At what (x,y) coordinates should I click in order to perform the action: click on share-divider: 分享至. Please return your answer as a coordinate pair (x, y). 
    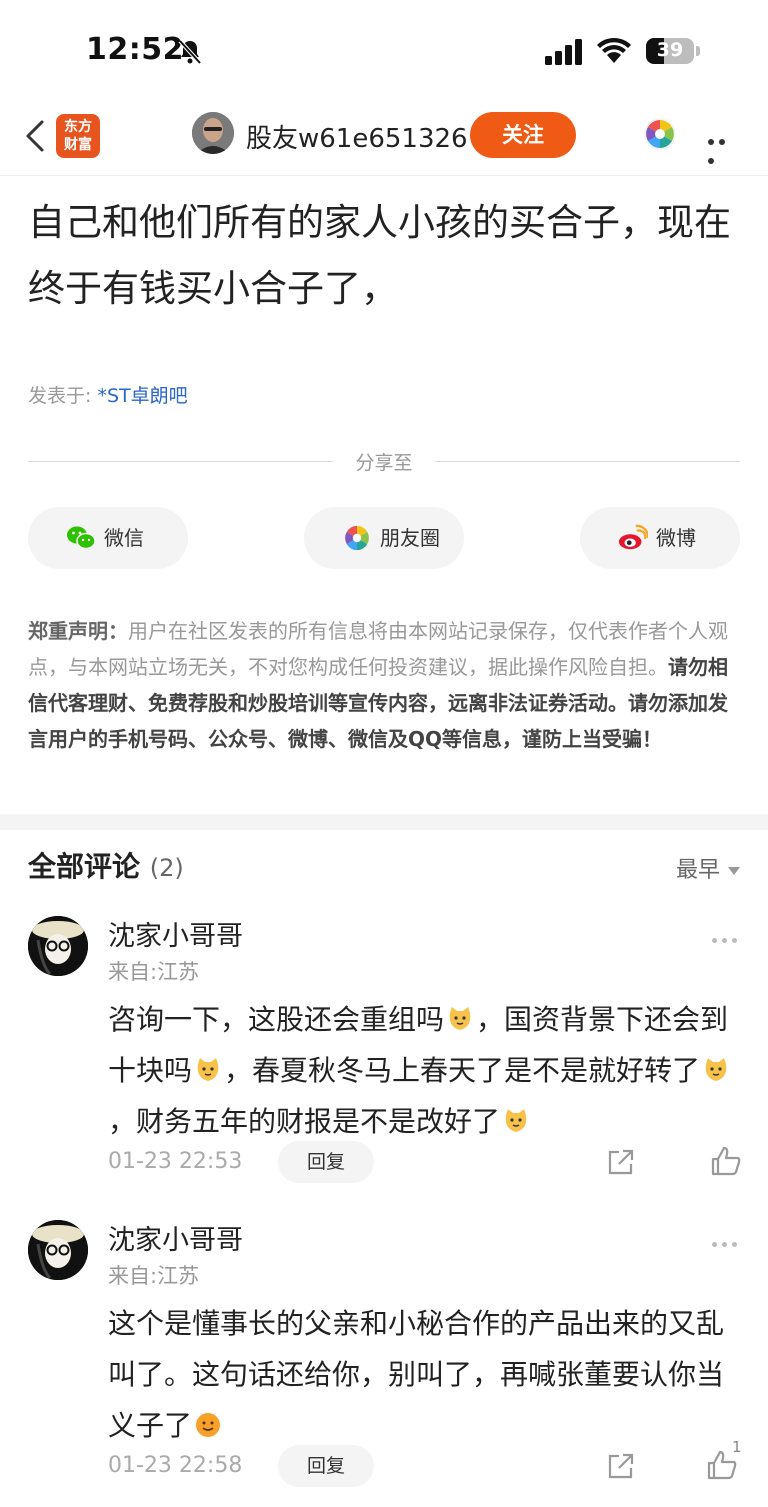
    Looking at the image, I should click on (384, 461).